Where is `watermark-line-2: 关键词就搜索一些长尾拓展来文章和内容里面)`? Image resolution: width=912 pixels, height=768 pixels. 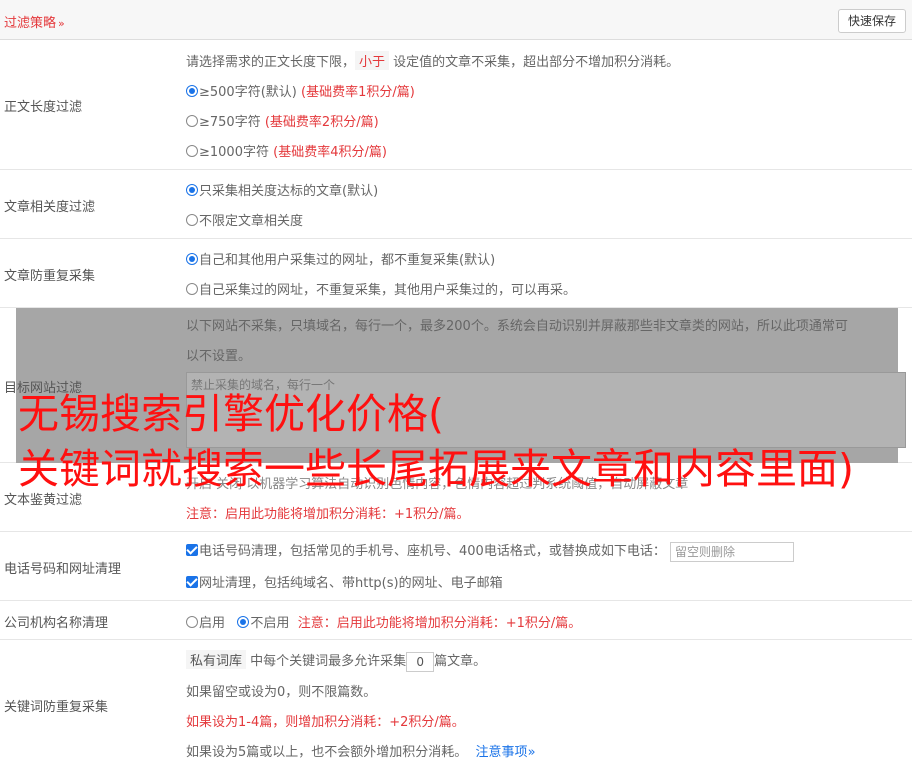 watermark-line-2: 关键词就搜索一些长尾拓展来文章和内容里面) is located at coordinates (436, 469).